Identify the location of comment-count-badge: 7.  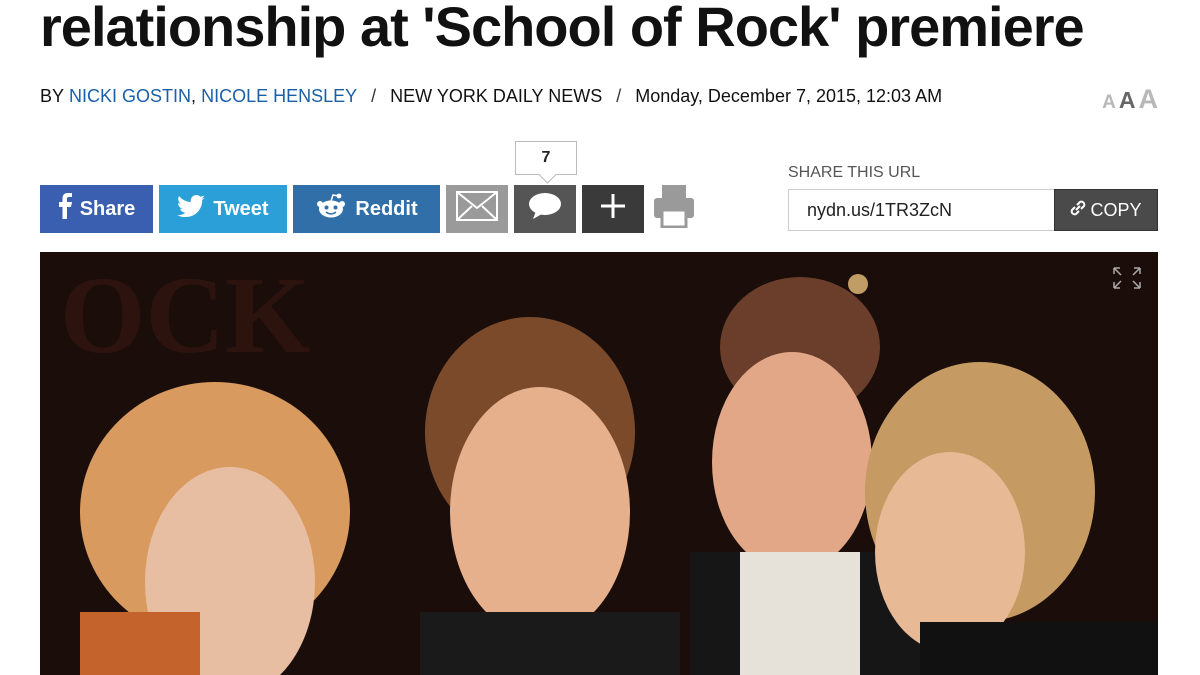
(546, 158).